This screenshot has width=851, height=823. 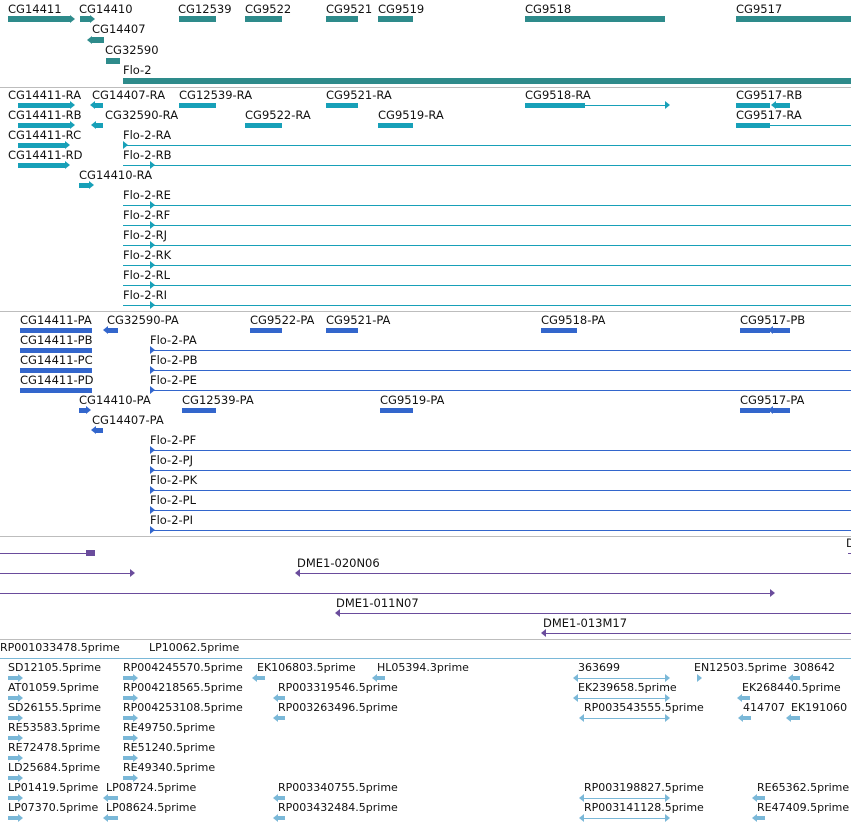 I want to click on protein-cg9518-pa-label: CG9518-PA, so click(x=573, y=320).